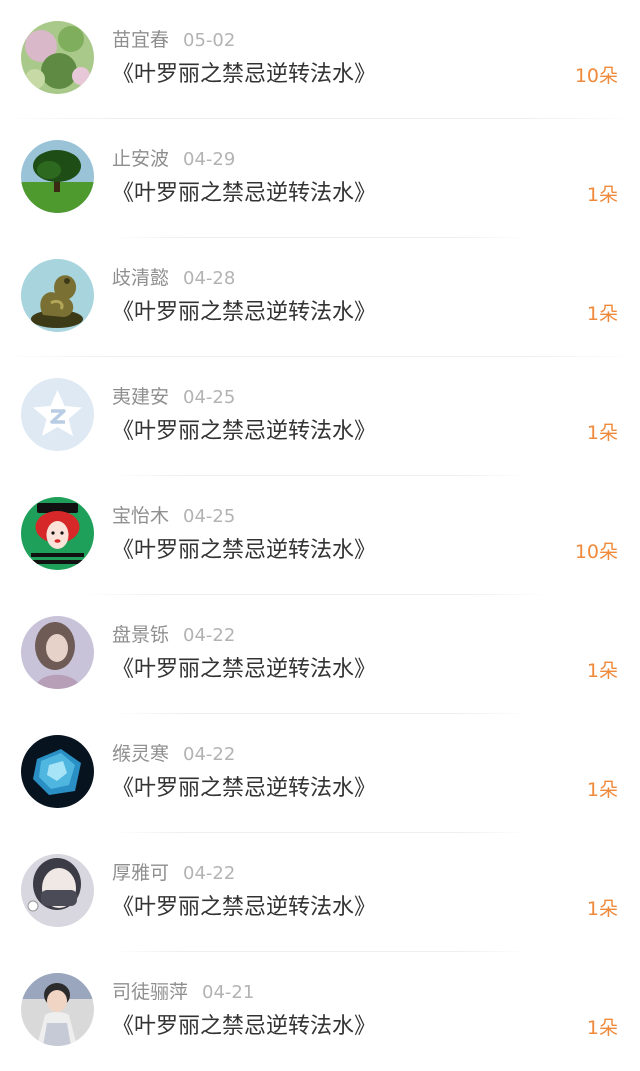 The image size is (640, 1071). Describe the element at coordinates (140, 635) in the screenshot. I see `user-name: 盘景铄` at that location.